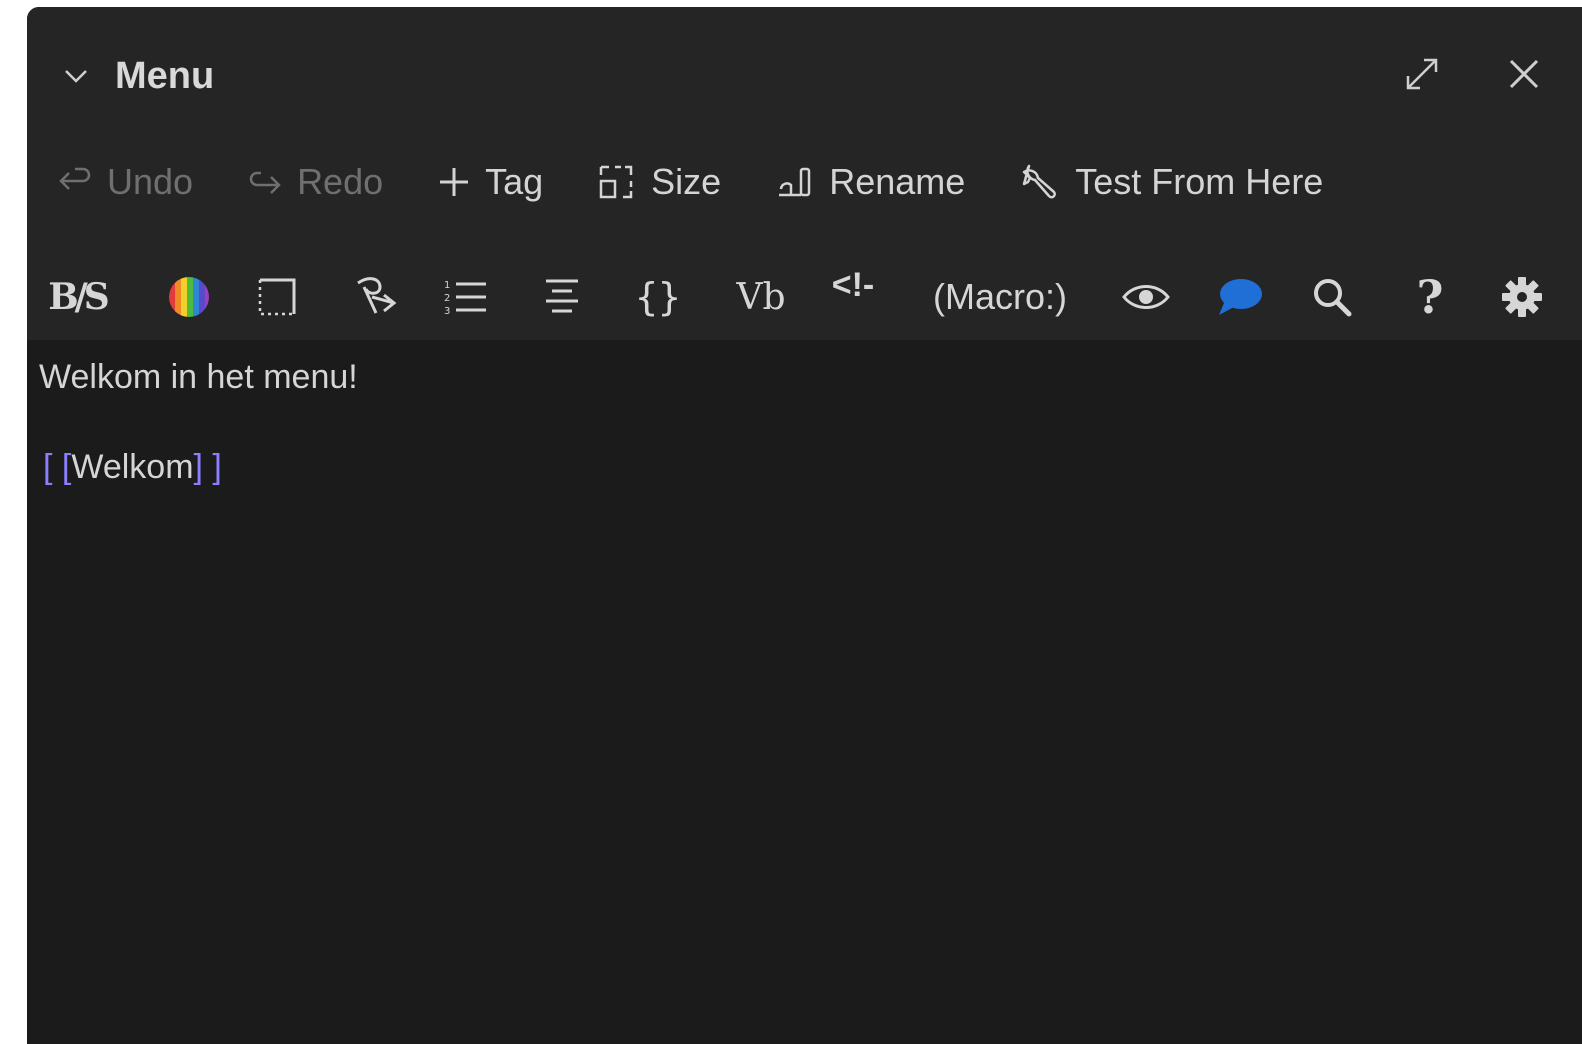  I want to click on speech-bubble-icon, so click(1240, 297).